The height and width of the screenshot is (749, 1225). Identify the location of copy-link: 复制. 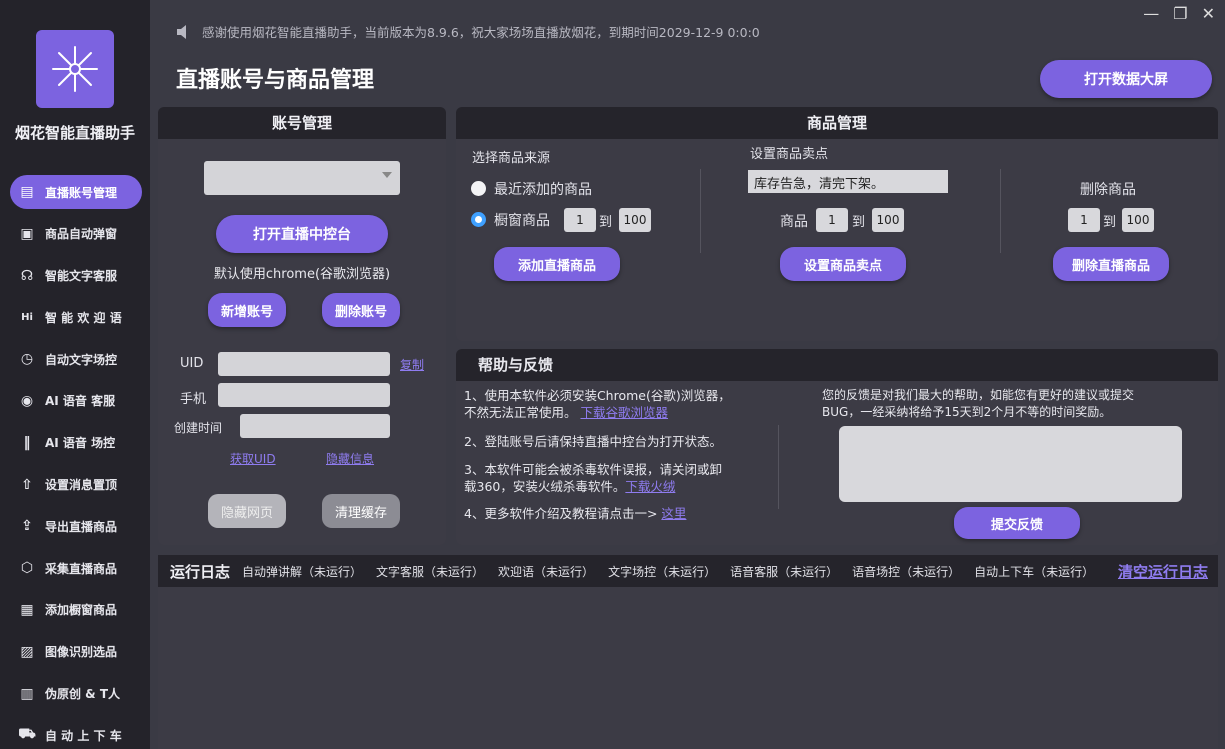
(412, 364).